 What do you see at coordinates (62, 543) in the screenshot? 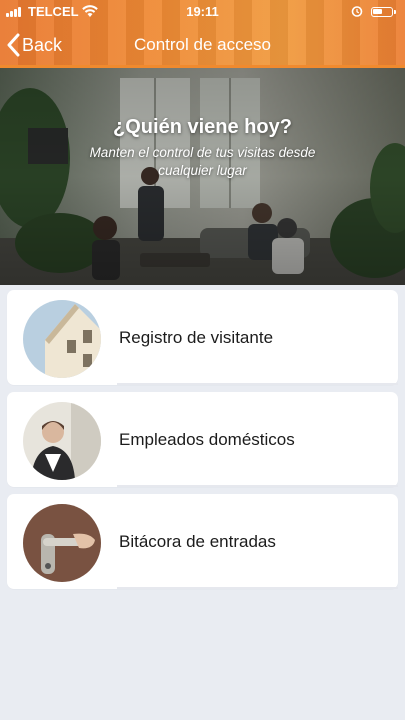
I see `door-handle-photo` at bounding box center [62, 543].